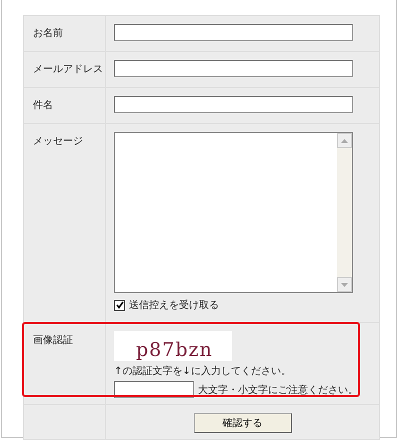 This screenshot has width=400, height=440. Describe the element at coordinates (68, 69) in the screenshot. I see `field-label: メールアドレス` at that location.